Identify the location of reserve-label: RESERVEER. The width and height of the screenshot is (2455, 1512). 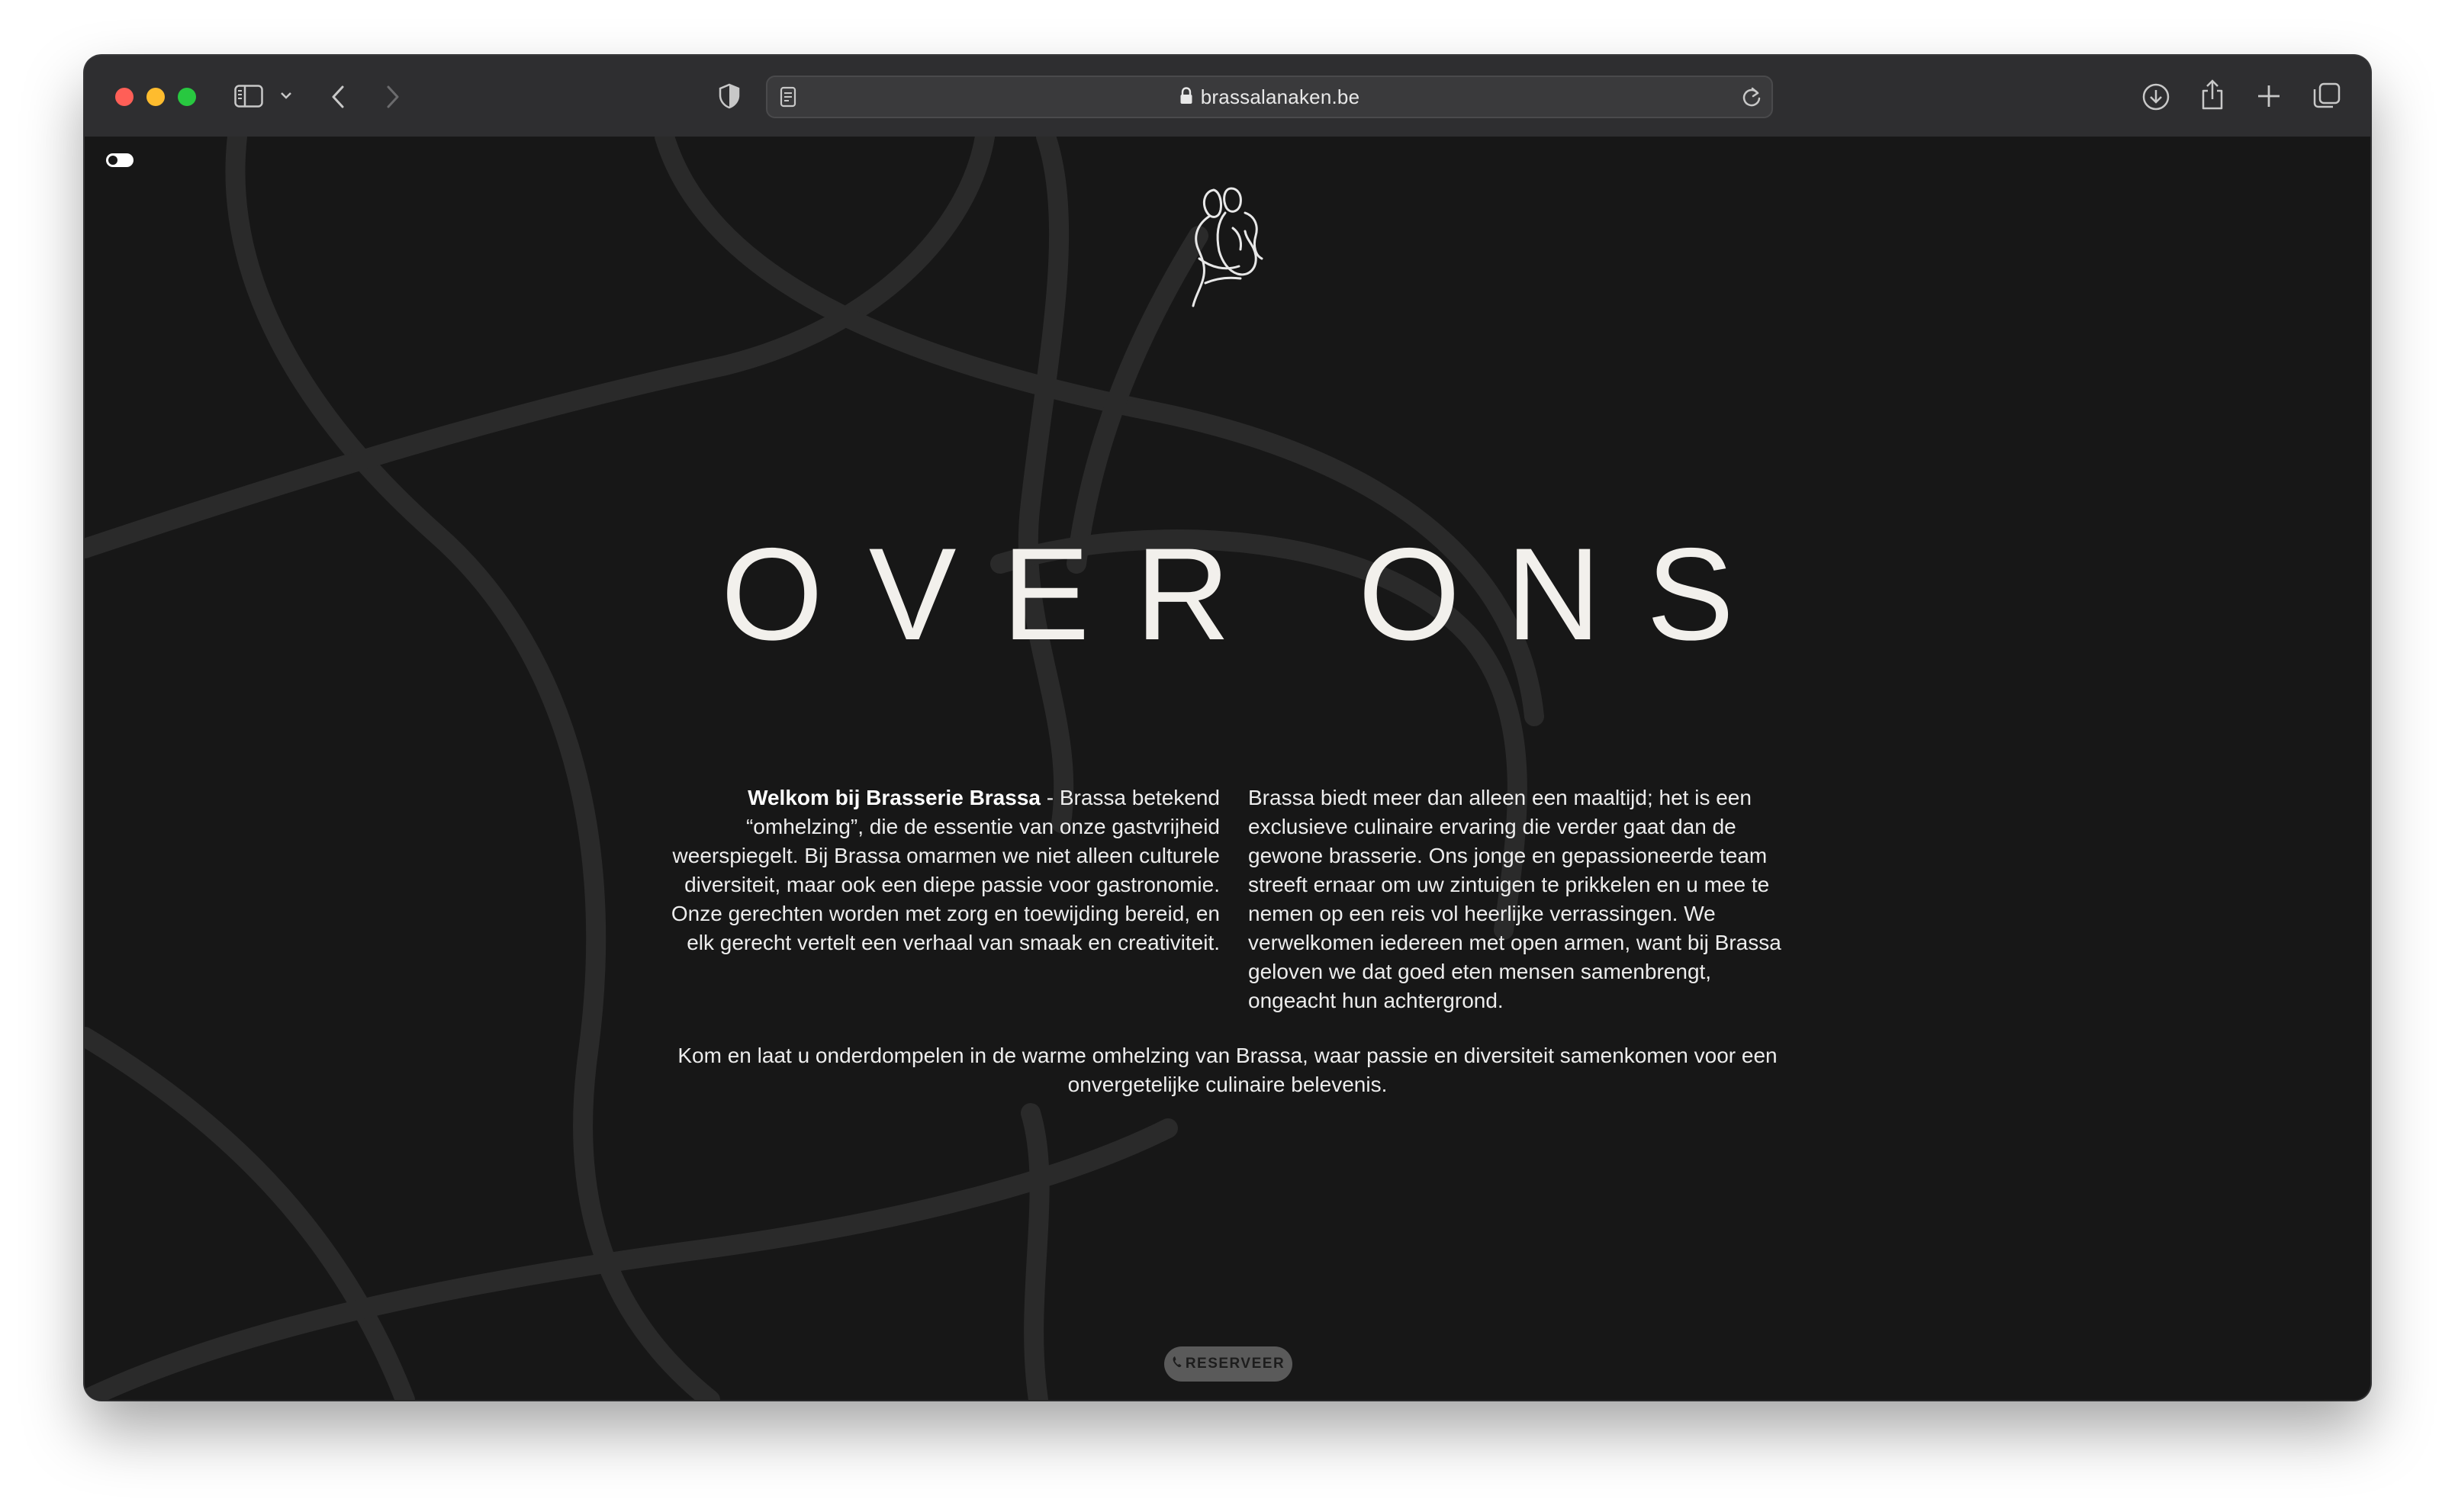
(1235, 1364).